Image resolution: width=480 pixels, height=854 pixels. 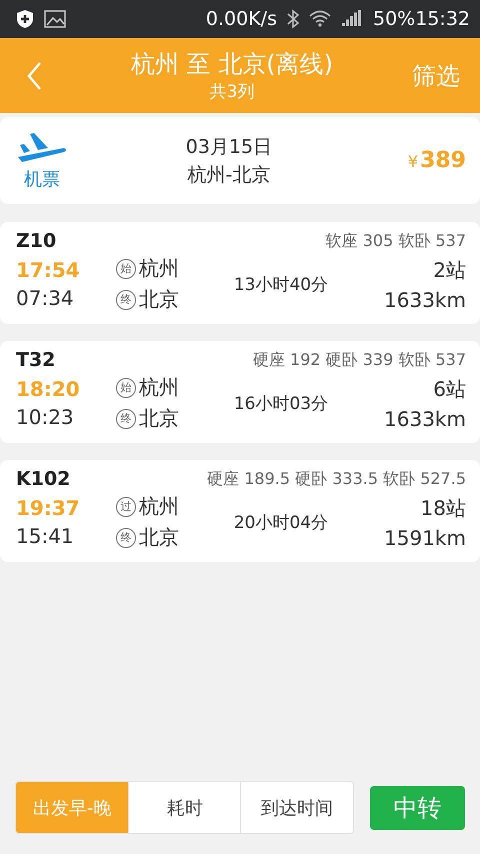 I want to click on departure-time: 19:37, so click(x=48, y=508).